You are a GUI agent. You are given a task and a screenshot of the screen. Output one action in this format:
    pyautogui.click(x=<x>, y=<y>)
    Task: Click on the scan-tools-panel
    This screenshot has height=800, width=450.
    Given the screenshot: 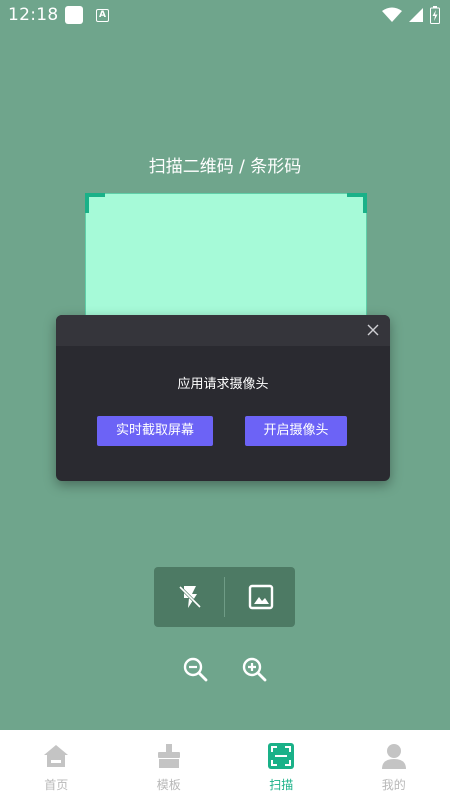 What is the action you would take?
    pyautogui.click(x=224, y=597)
    